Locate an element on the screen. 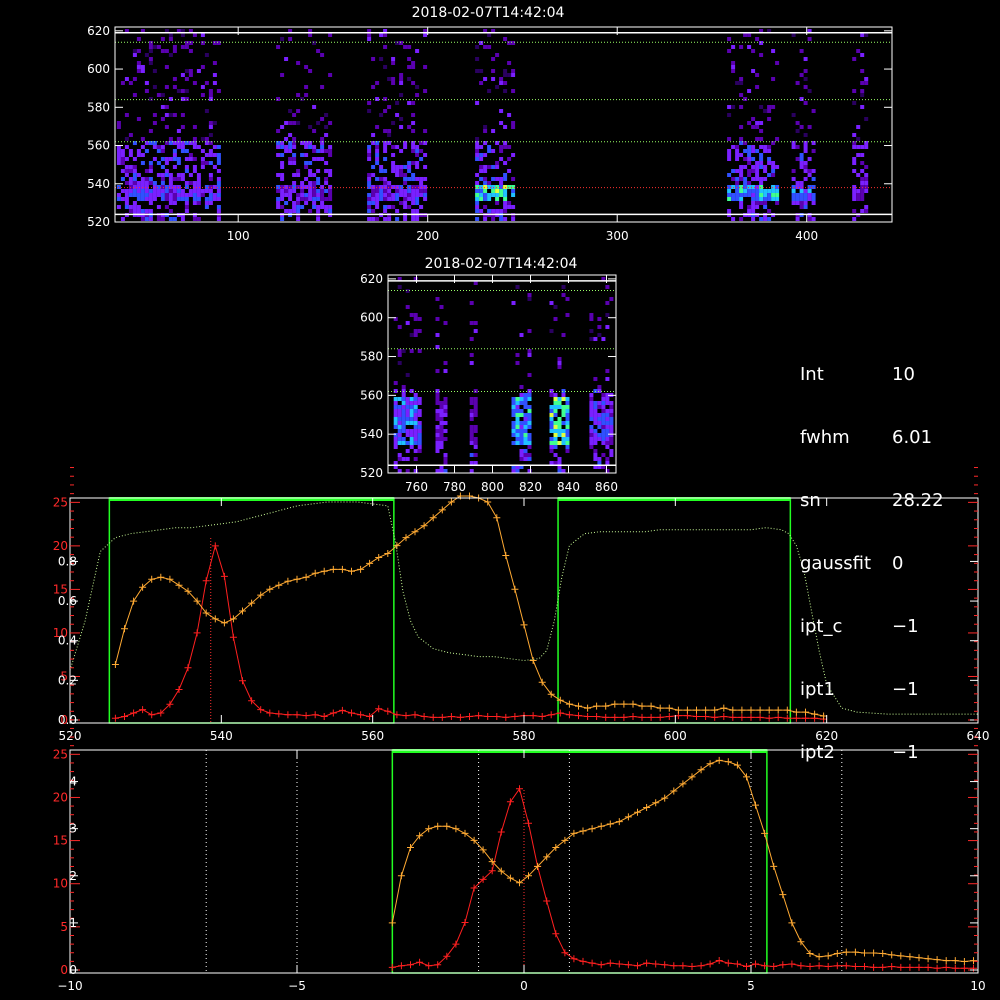 This screenshot has width=1000, height=1000. top-heatmap-y-tick-label: 620 is located at coordinates (98, 31).